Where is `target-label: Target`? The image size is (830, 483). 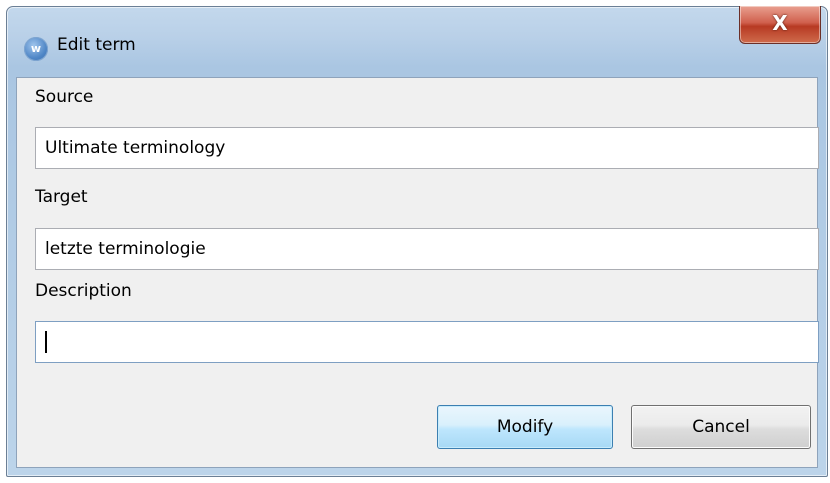 target-label: Target is located at coordinates (61, 197).